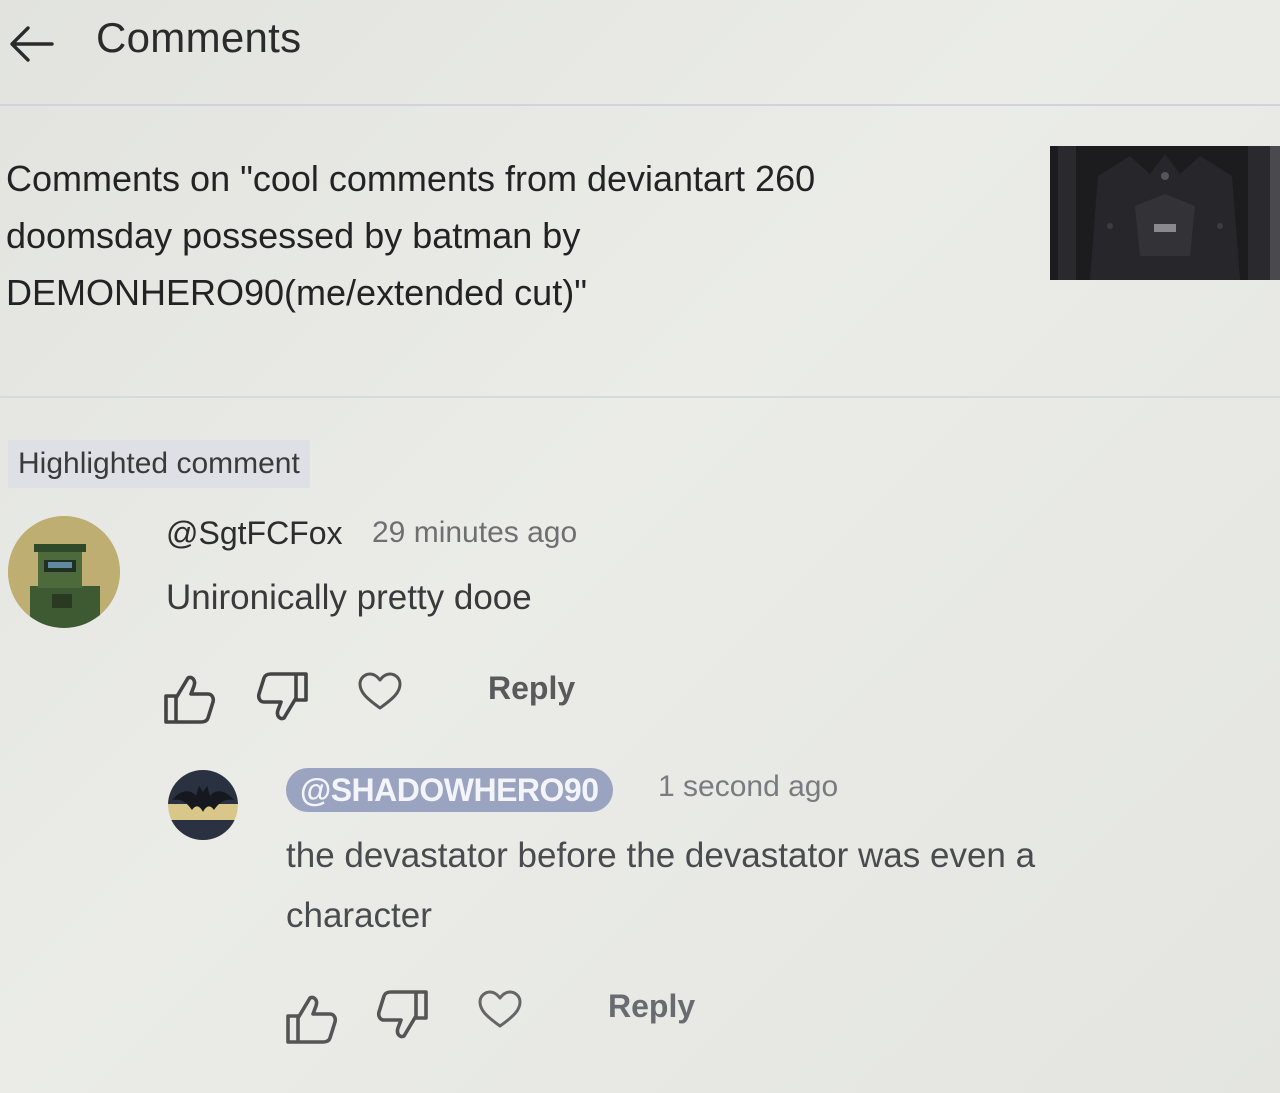  I want to click on comment-author-chip: @SHADOWHERO90, so click(449, 790).